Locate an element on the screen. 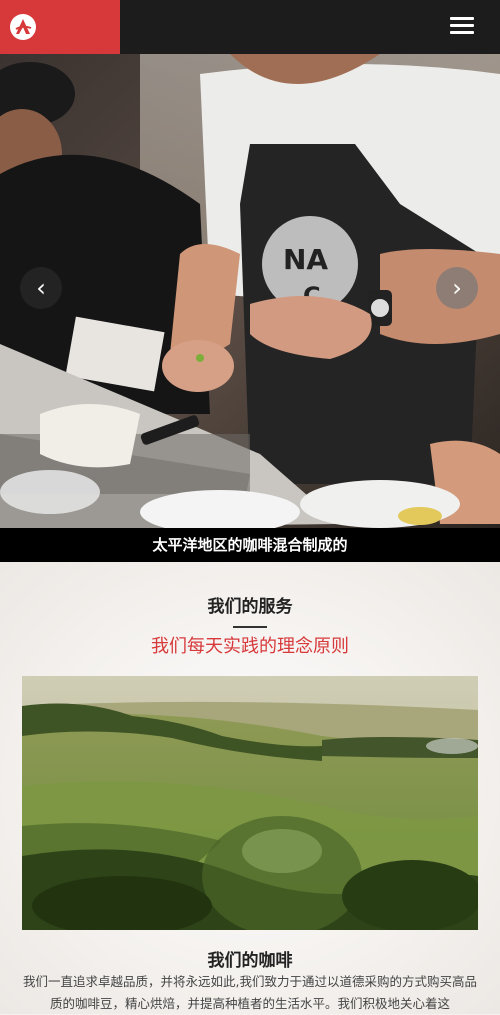 The image size is (500, 1015). services-subtitle: 我们每天实践的理念原则 is located at coordinates (250, 646).